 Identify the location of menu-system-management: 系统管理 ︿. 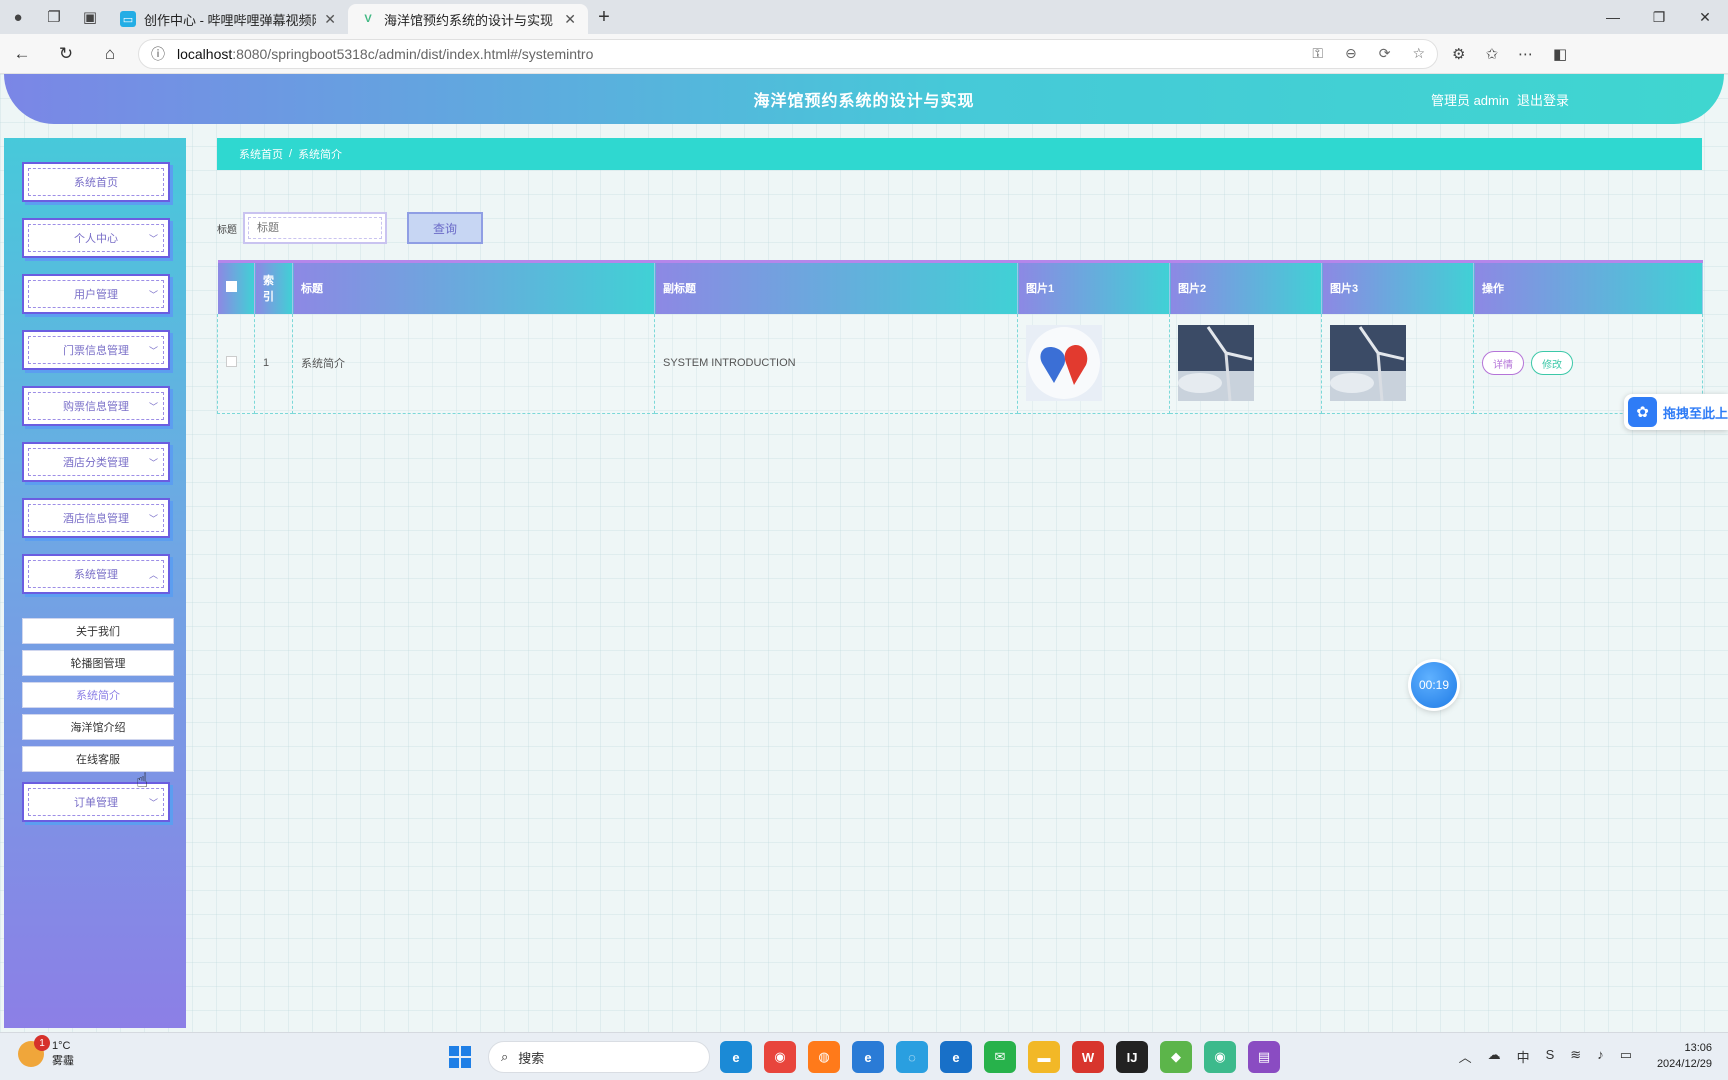
(96, 574).